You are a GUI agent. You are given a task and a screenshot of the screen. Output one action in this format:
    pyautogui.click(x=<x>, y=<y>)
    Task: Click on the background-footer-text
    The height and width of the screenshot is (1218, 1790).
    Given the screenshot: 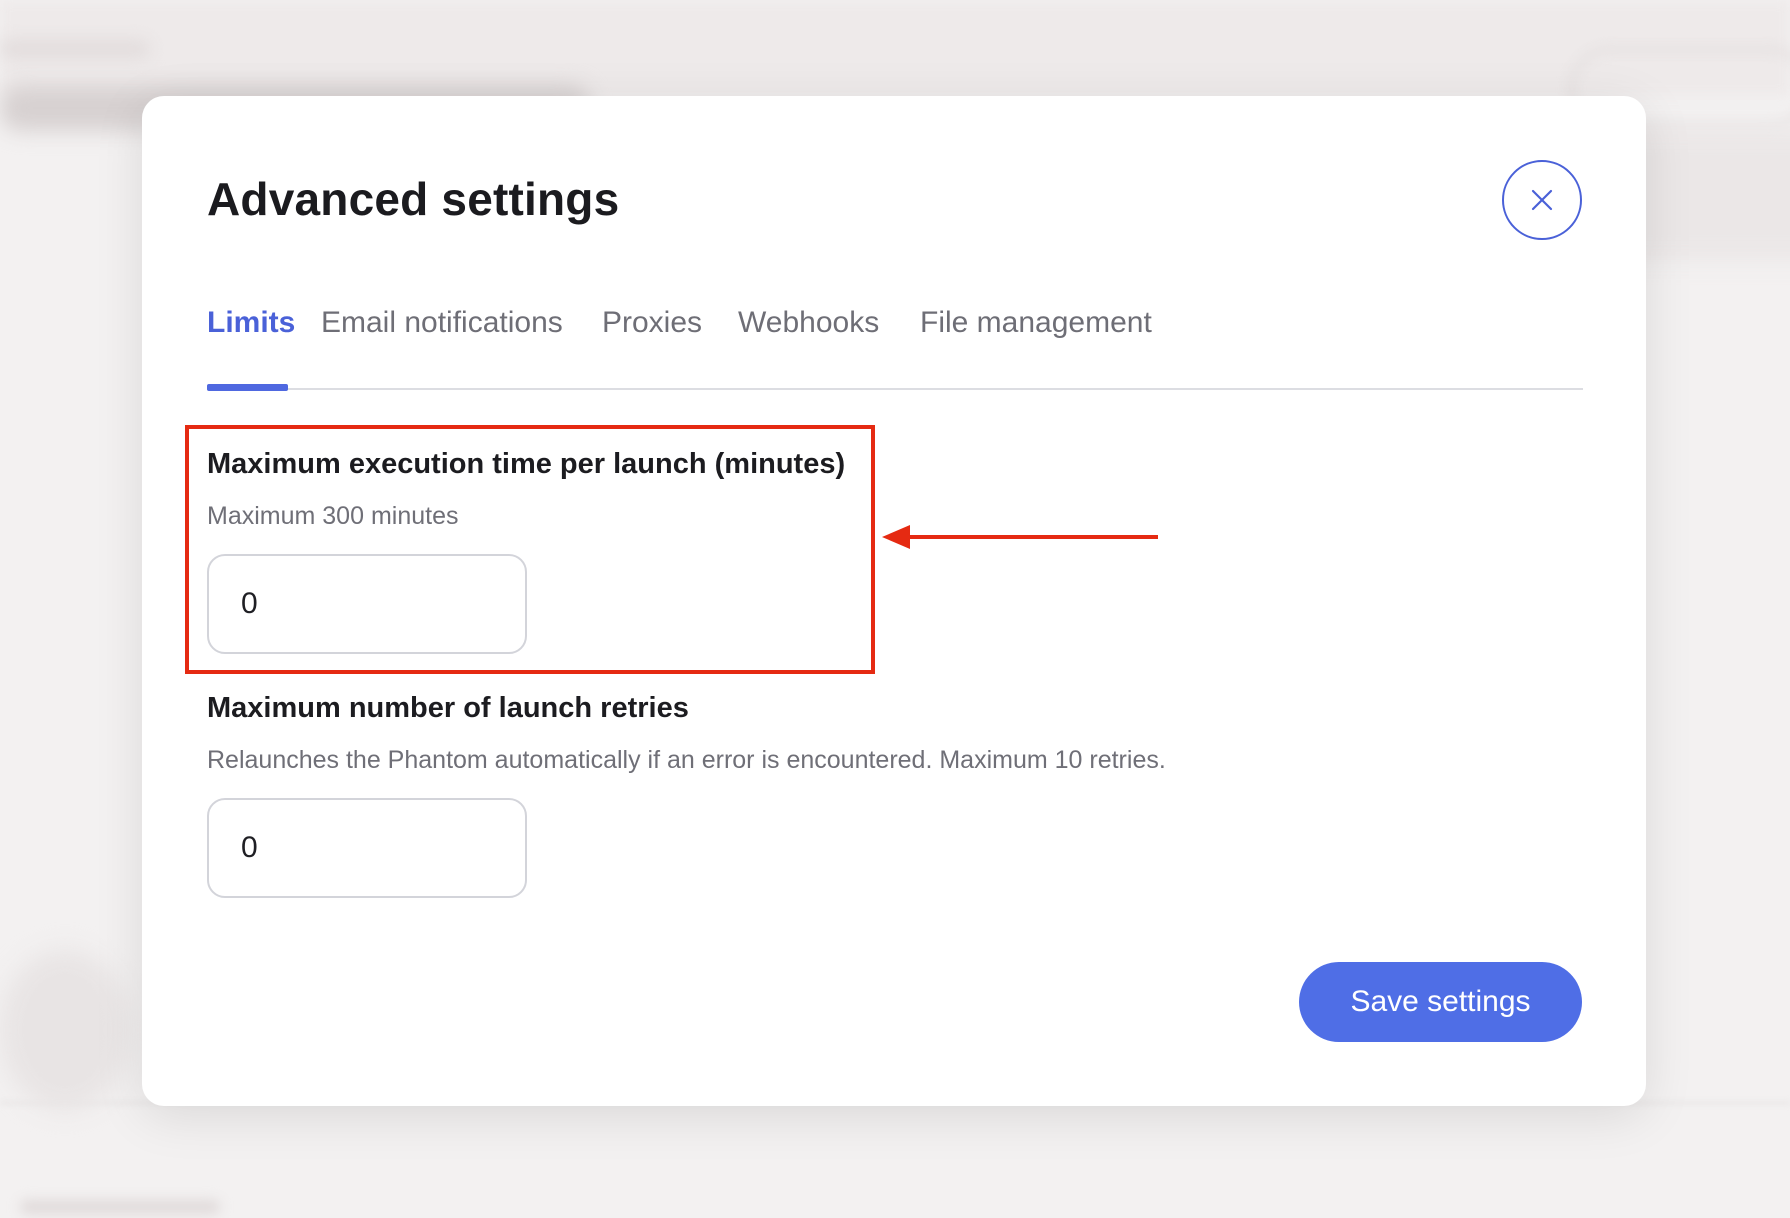 What is the action you would take?
    pyautogui.click(x=120, y=1207)
    